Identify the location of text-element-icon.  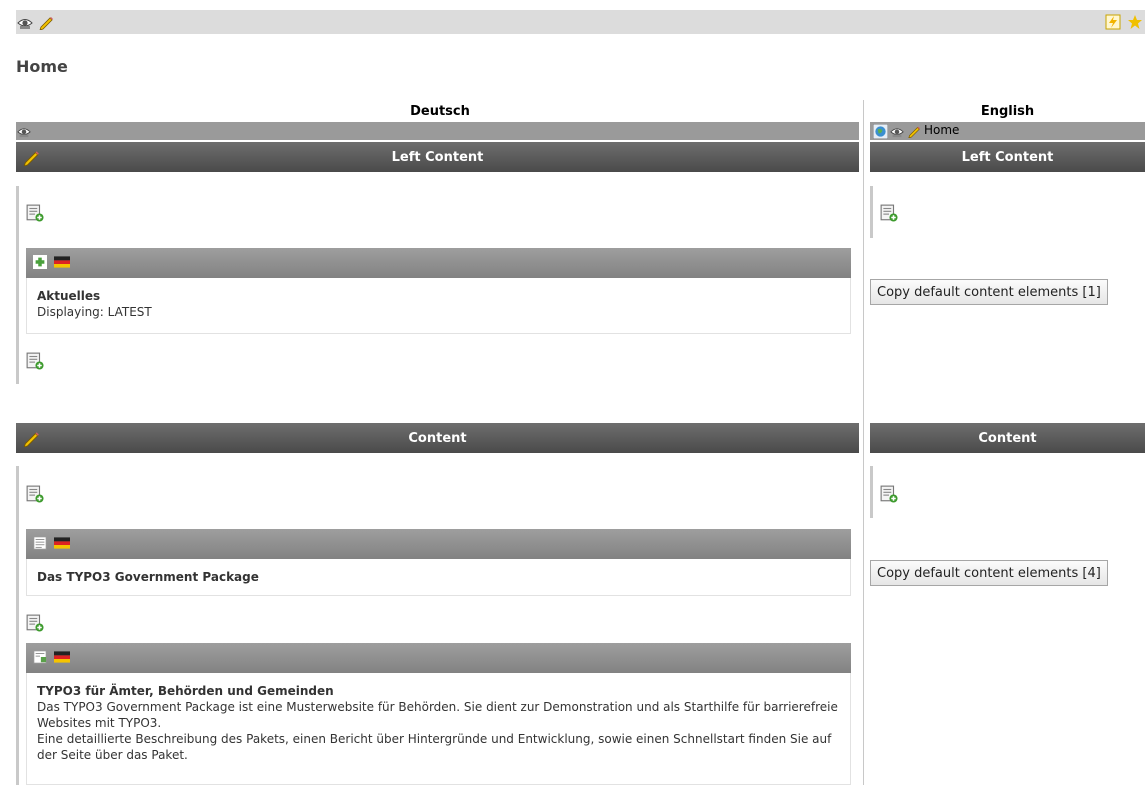
(40, 543).